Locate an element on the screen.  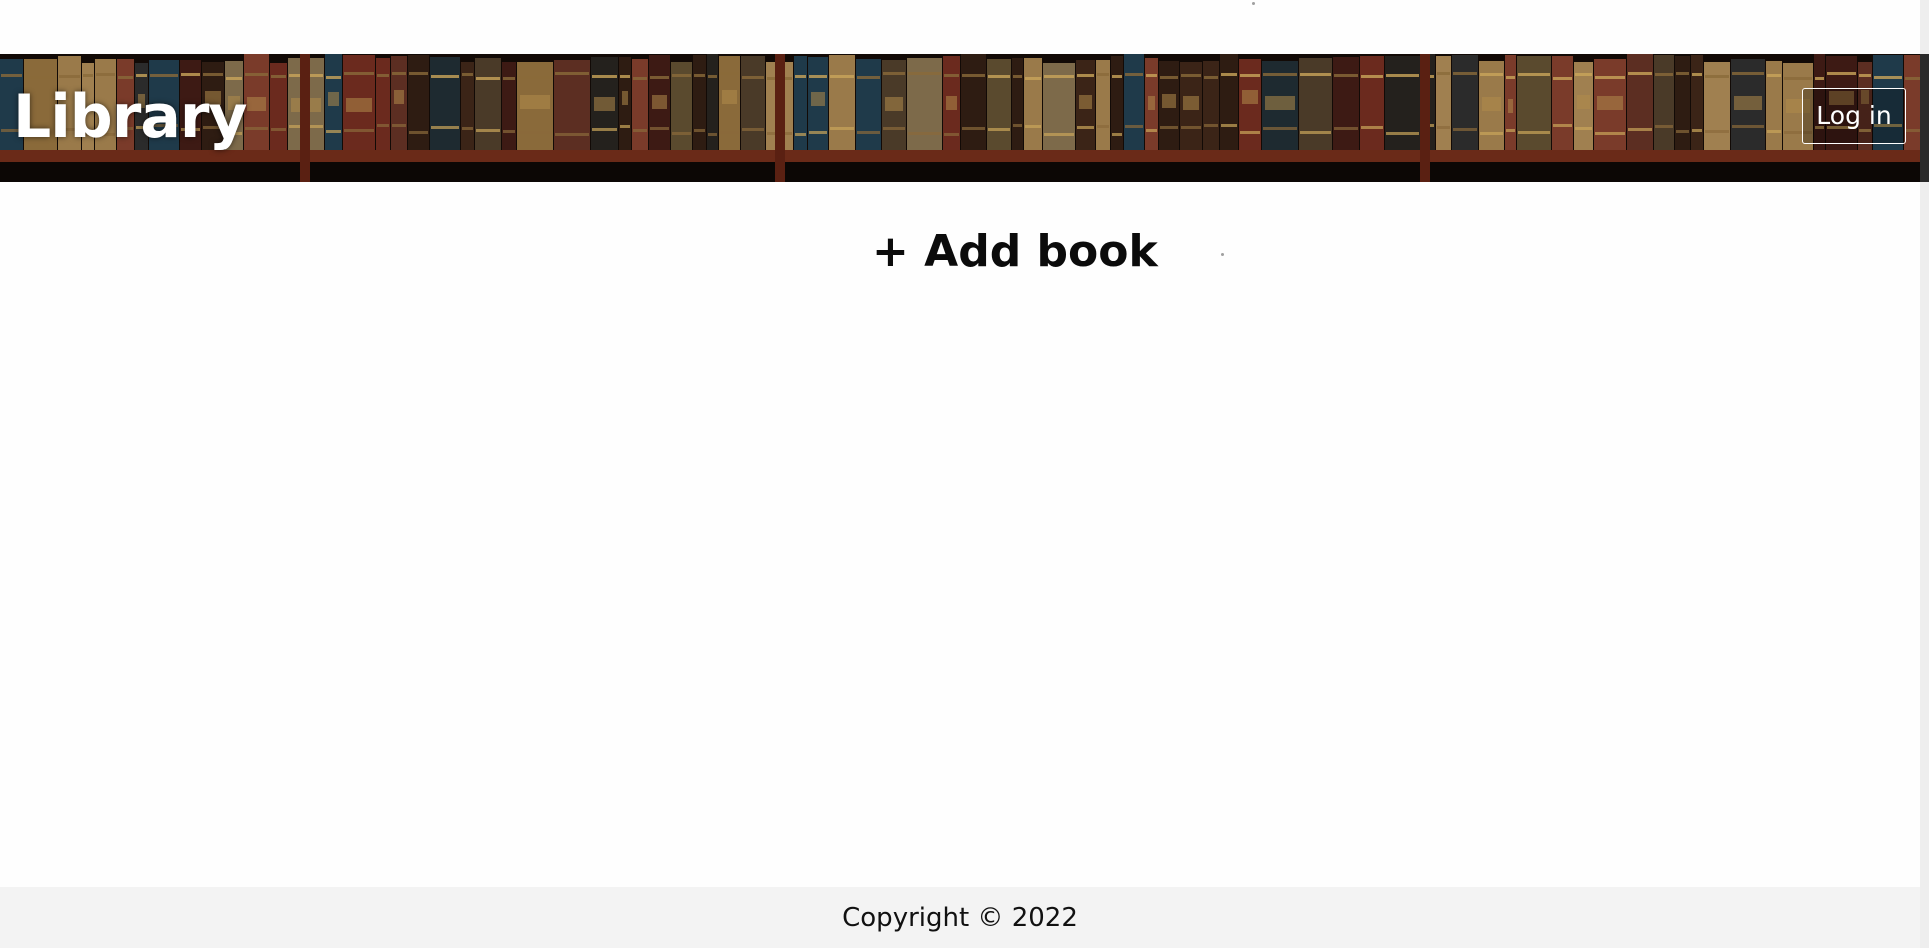
login-button: Log in is located at coordinates (1854, 116).